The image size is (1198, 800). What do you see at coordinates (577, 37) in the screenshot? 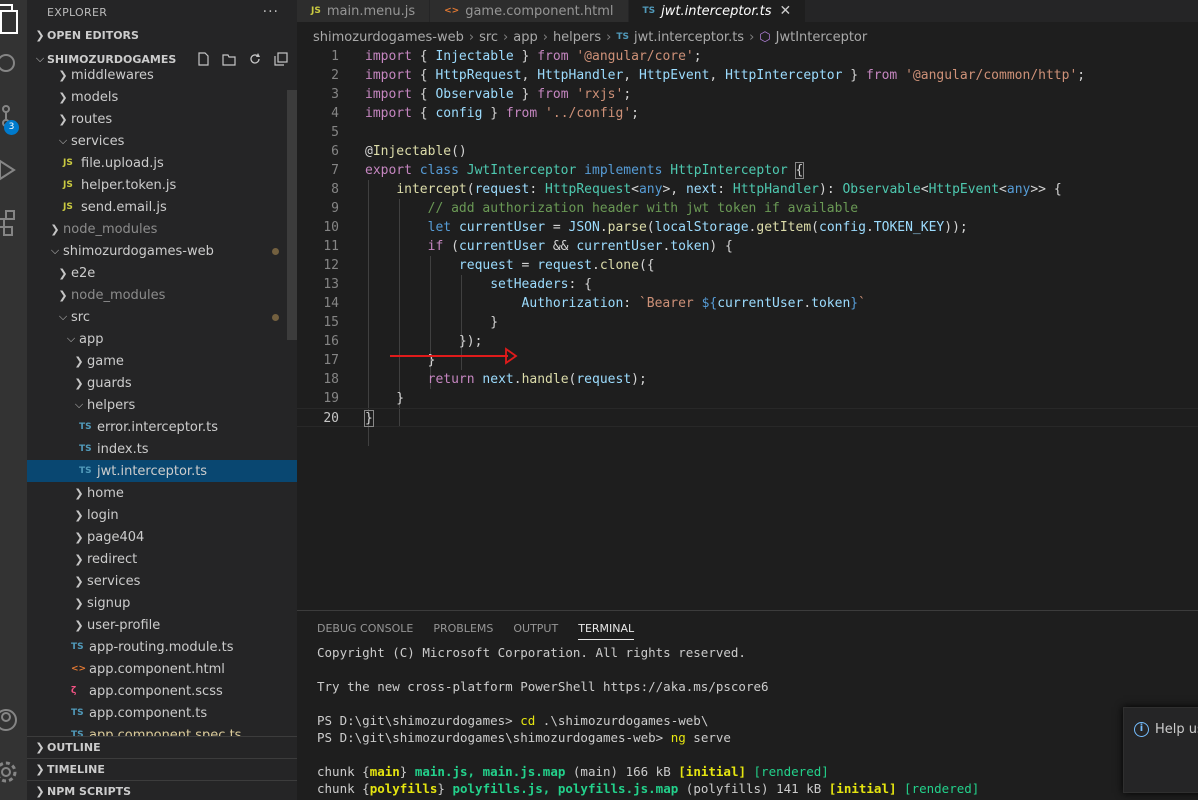
I see `breadcrumb-item: helpers` at bounding box center [577, 37].